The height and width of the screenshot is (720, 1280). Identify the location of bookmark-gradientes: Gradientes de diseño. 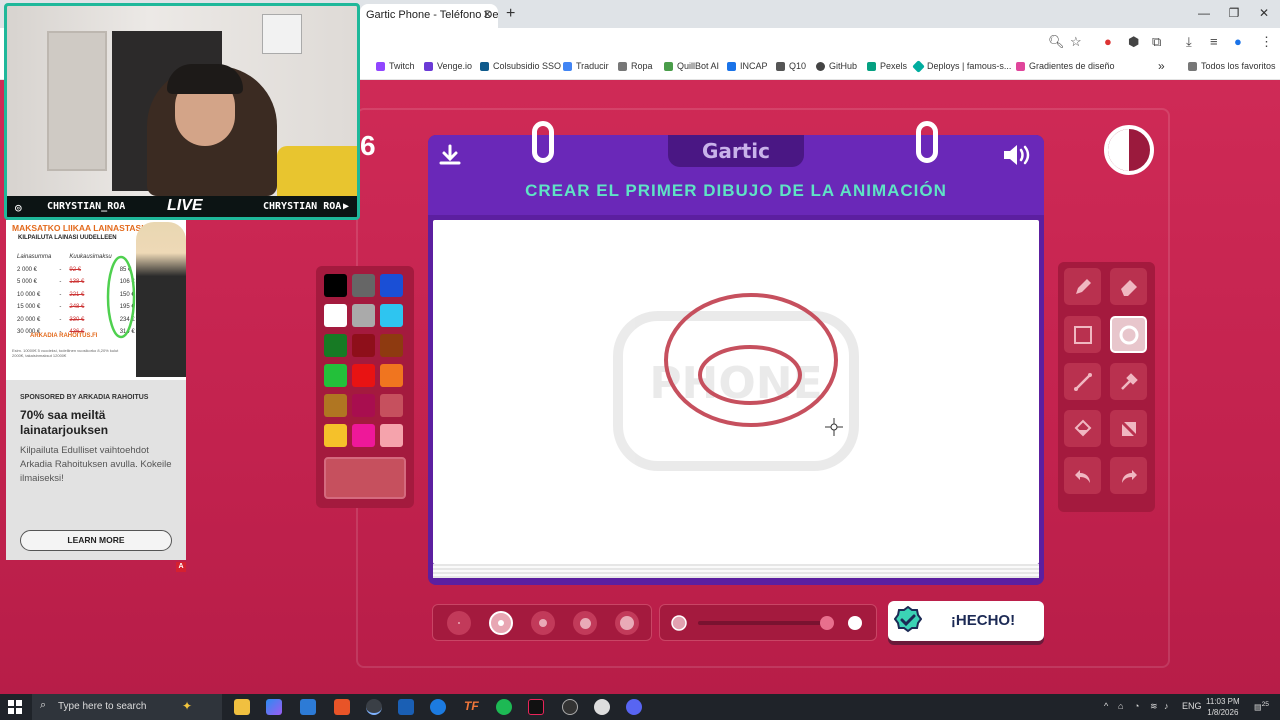
(1065, 66).